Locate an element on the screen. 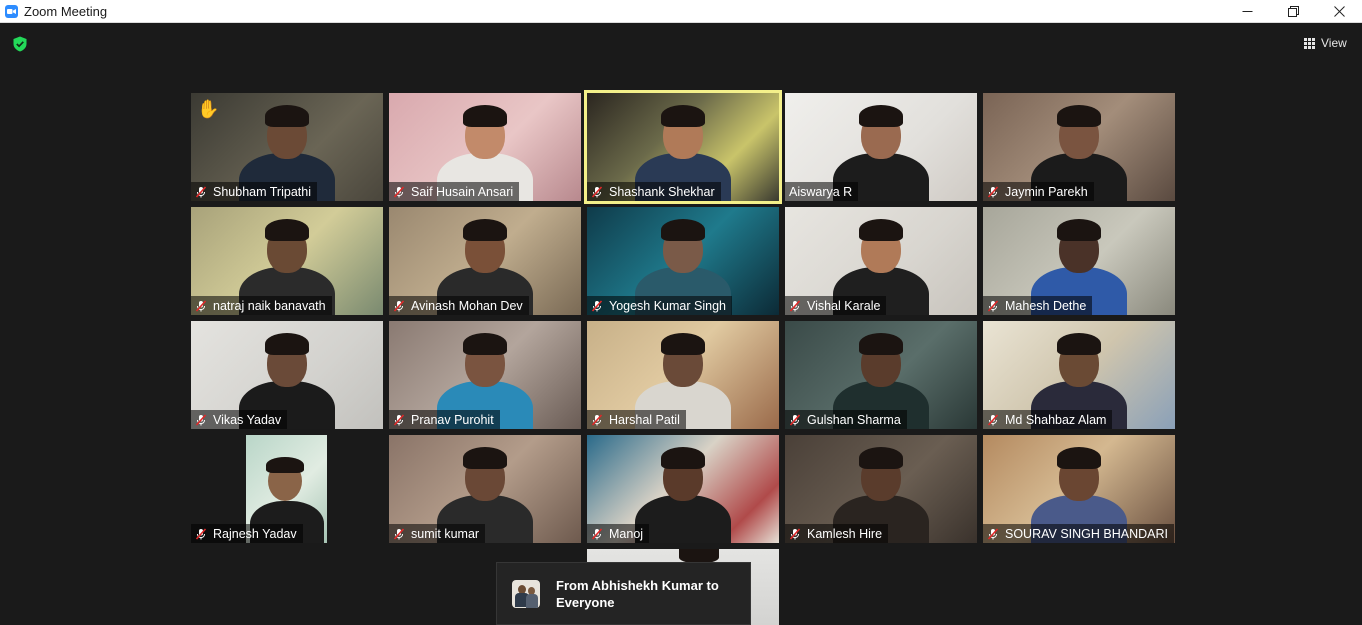 The width and height of the screenshot is (1362, 625). participant-name-bar: sumit kumar is located at coordinates (437, 533).